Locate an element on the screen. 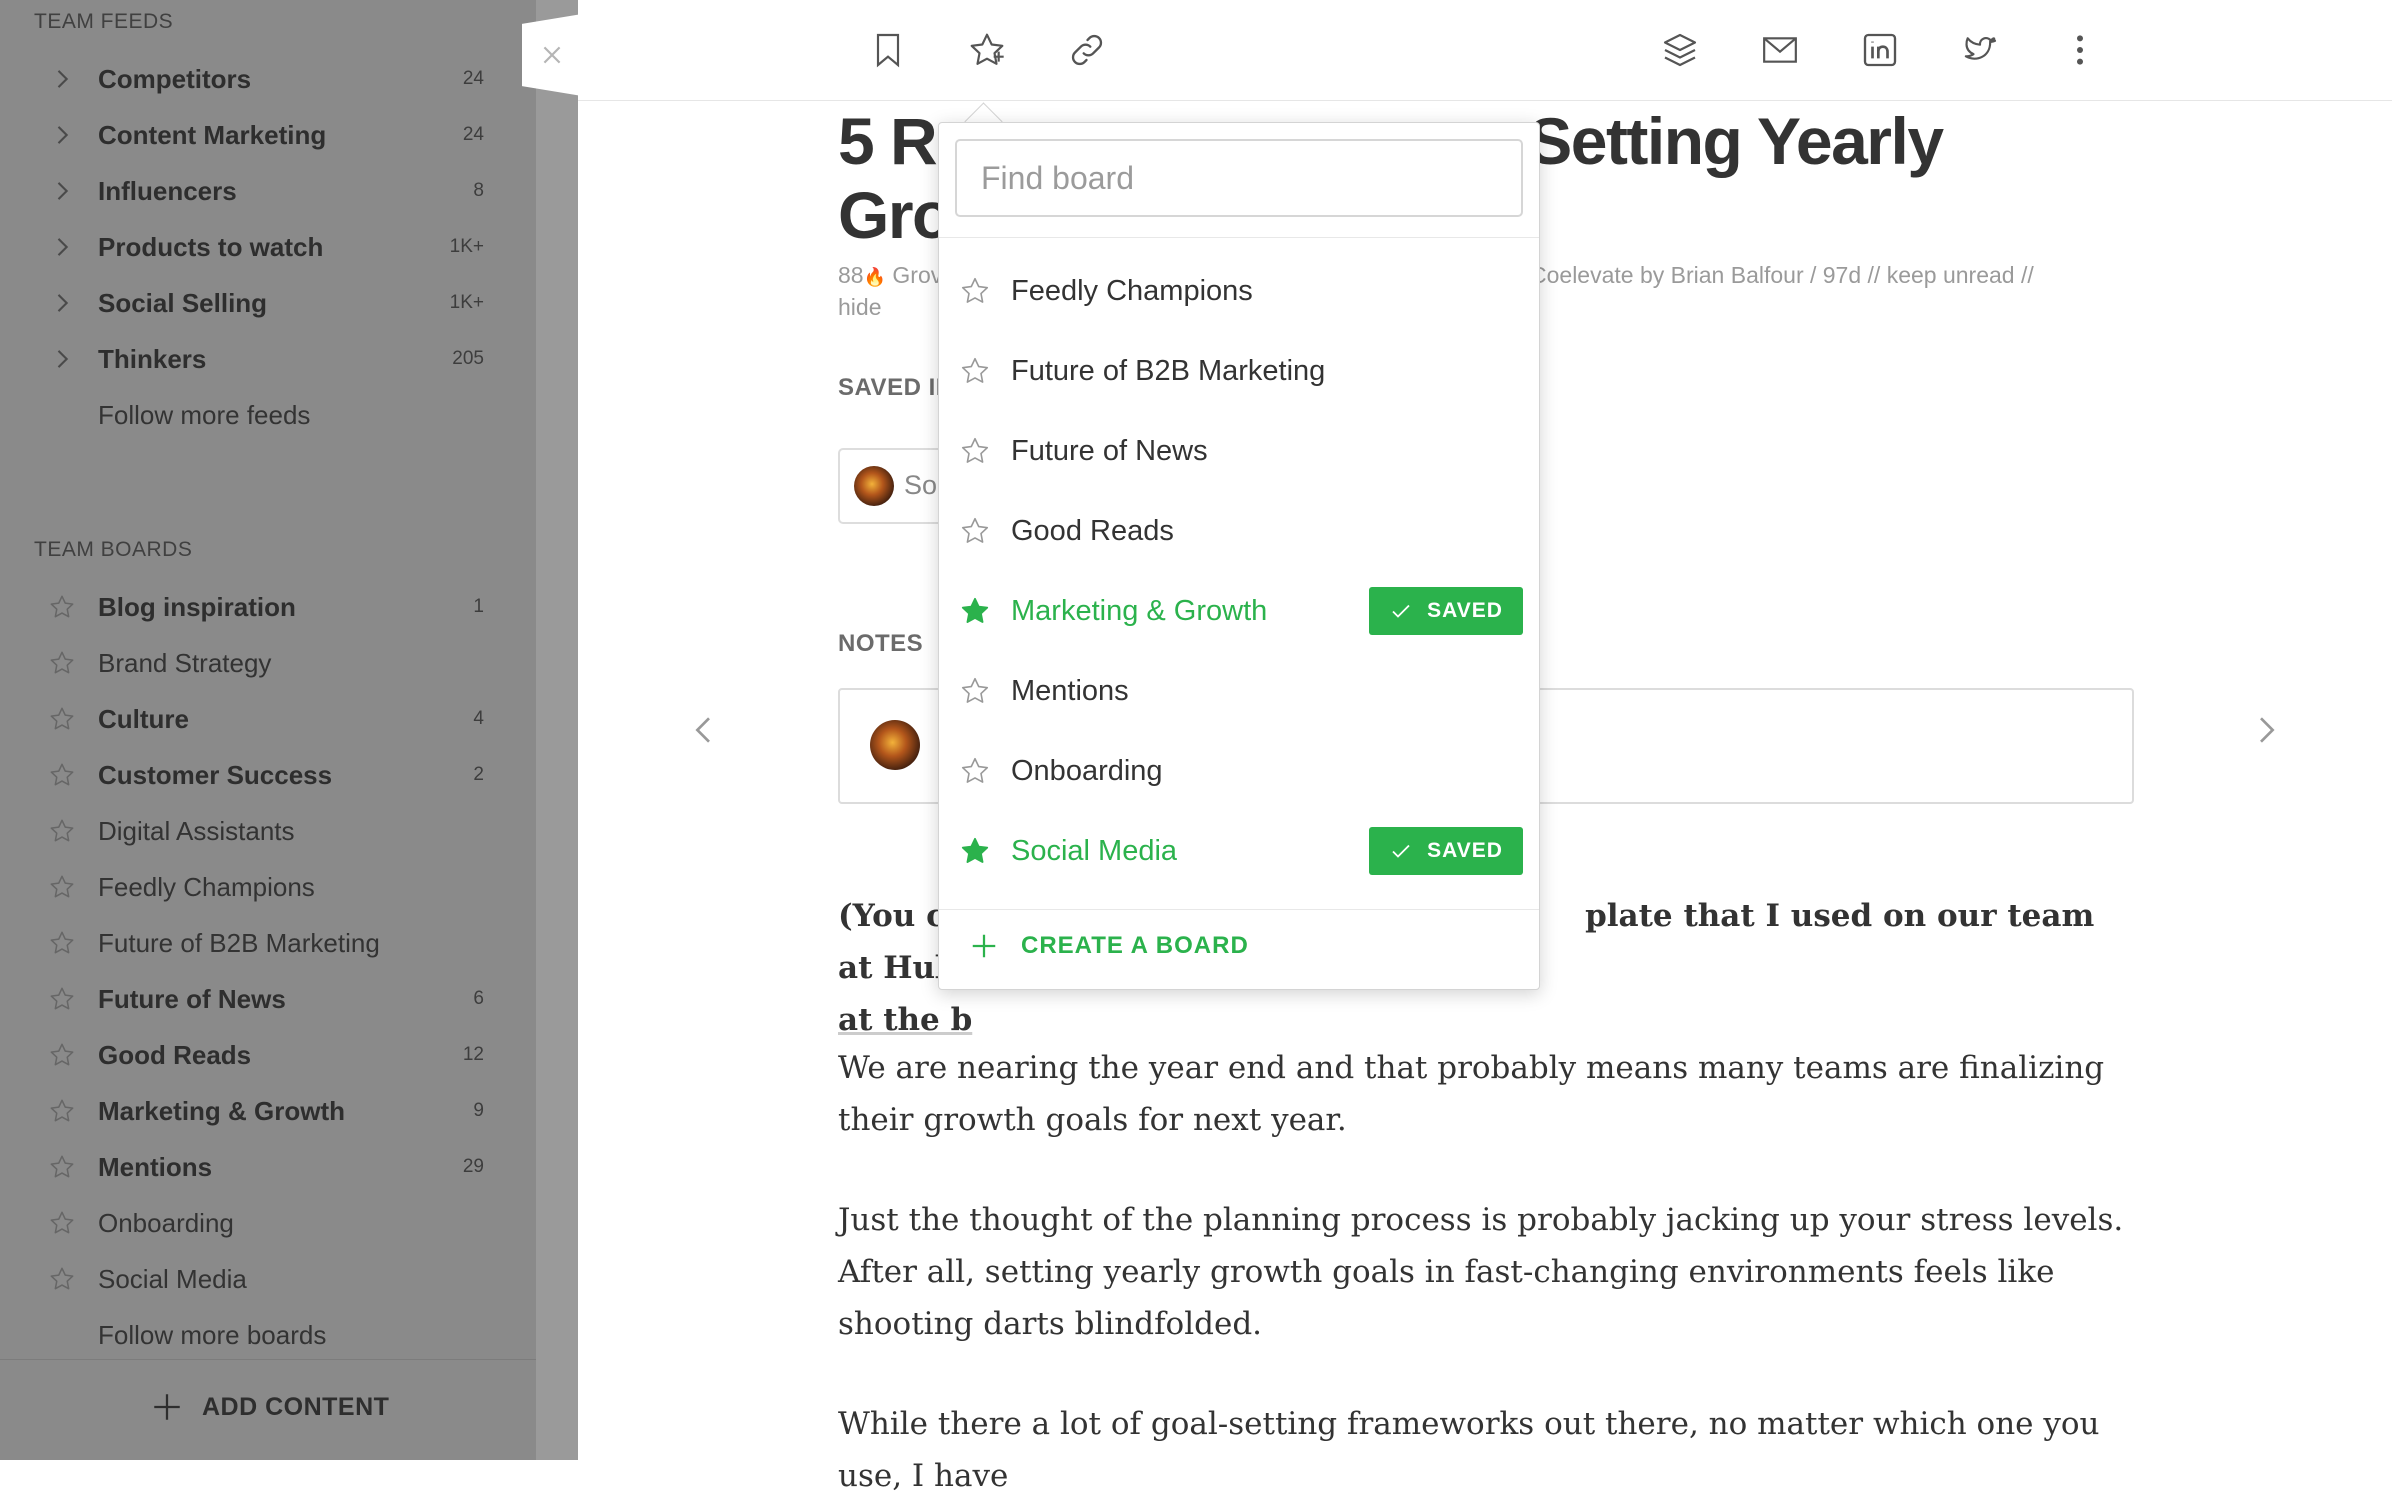  sidebar-board-marketing-and-growth: Marketing & Growth 9 is located at coordinates (268, 1111).